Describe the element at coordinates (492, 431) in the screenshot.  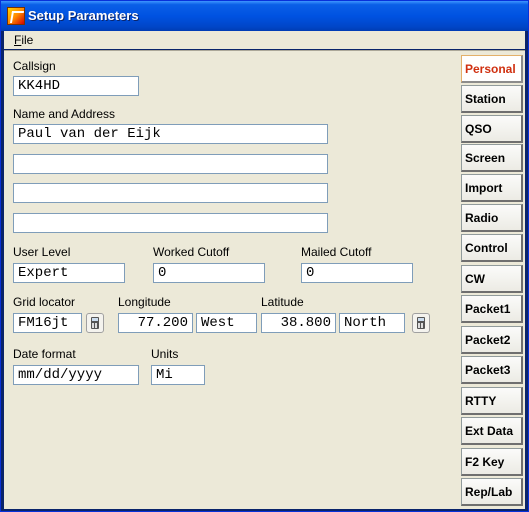
I see `tab-ext-data: Ext Data` at that location.